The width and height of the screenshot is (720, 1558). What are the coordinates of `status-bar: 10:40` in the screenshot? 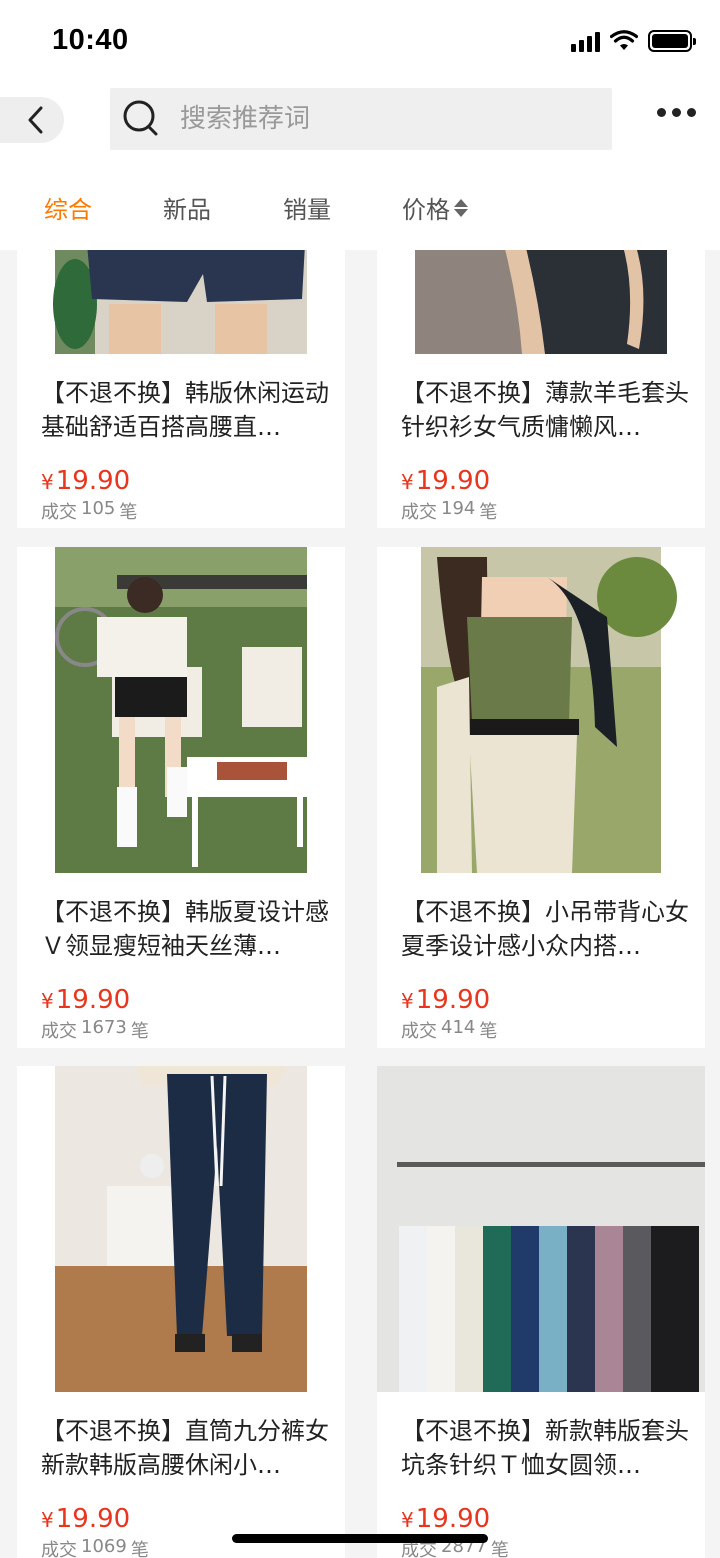 It's located at (360, 42).